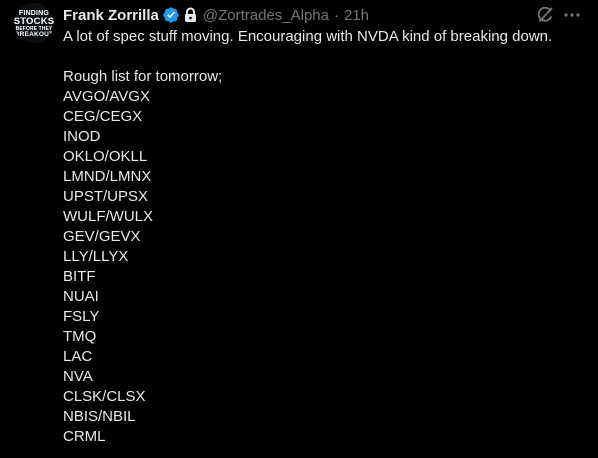  Describe the element at coordinates (81, 316) in the screenshot. I see `ticker-item: FSLY` at that location.